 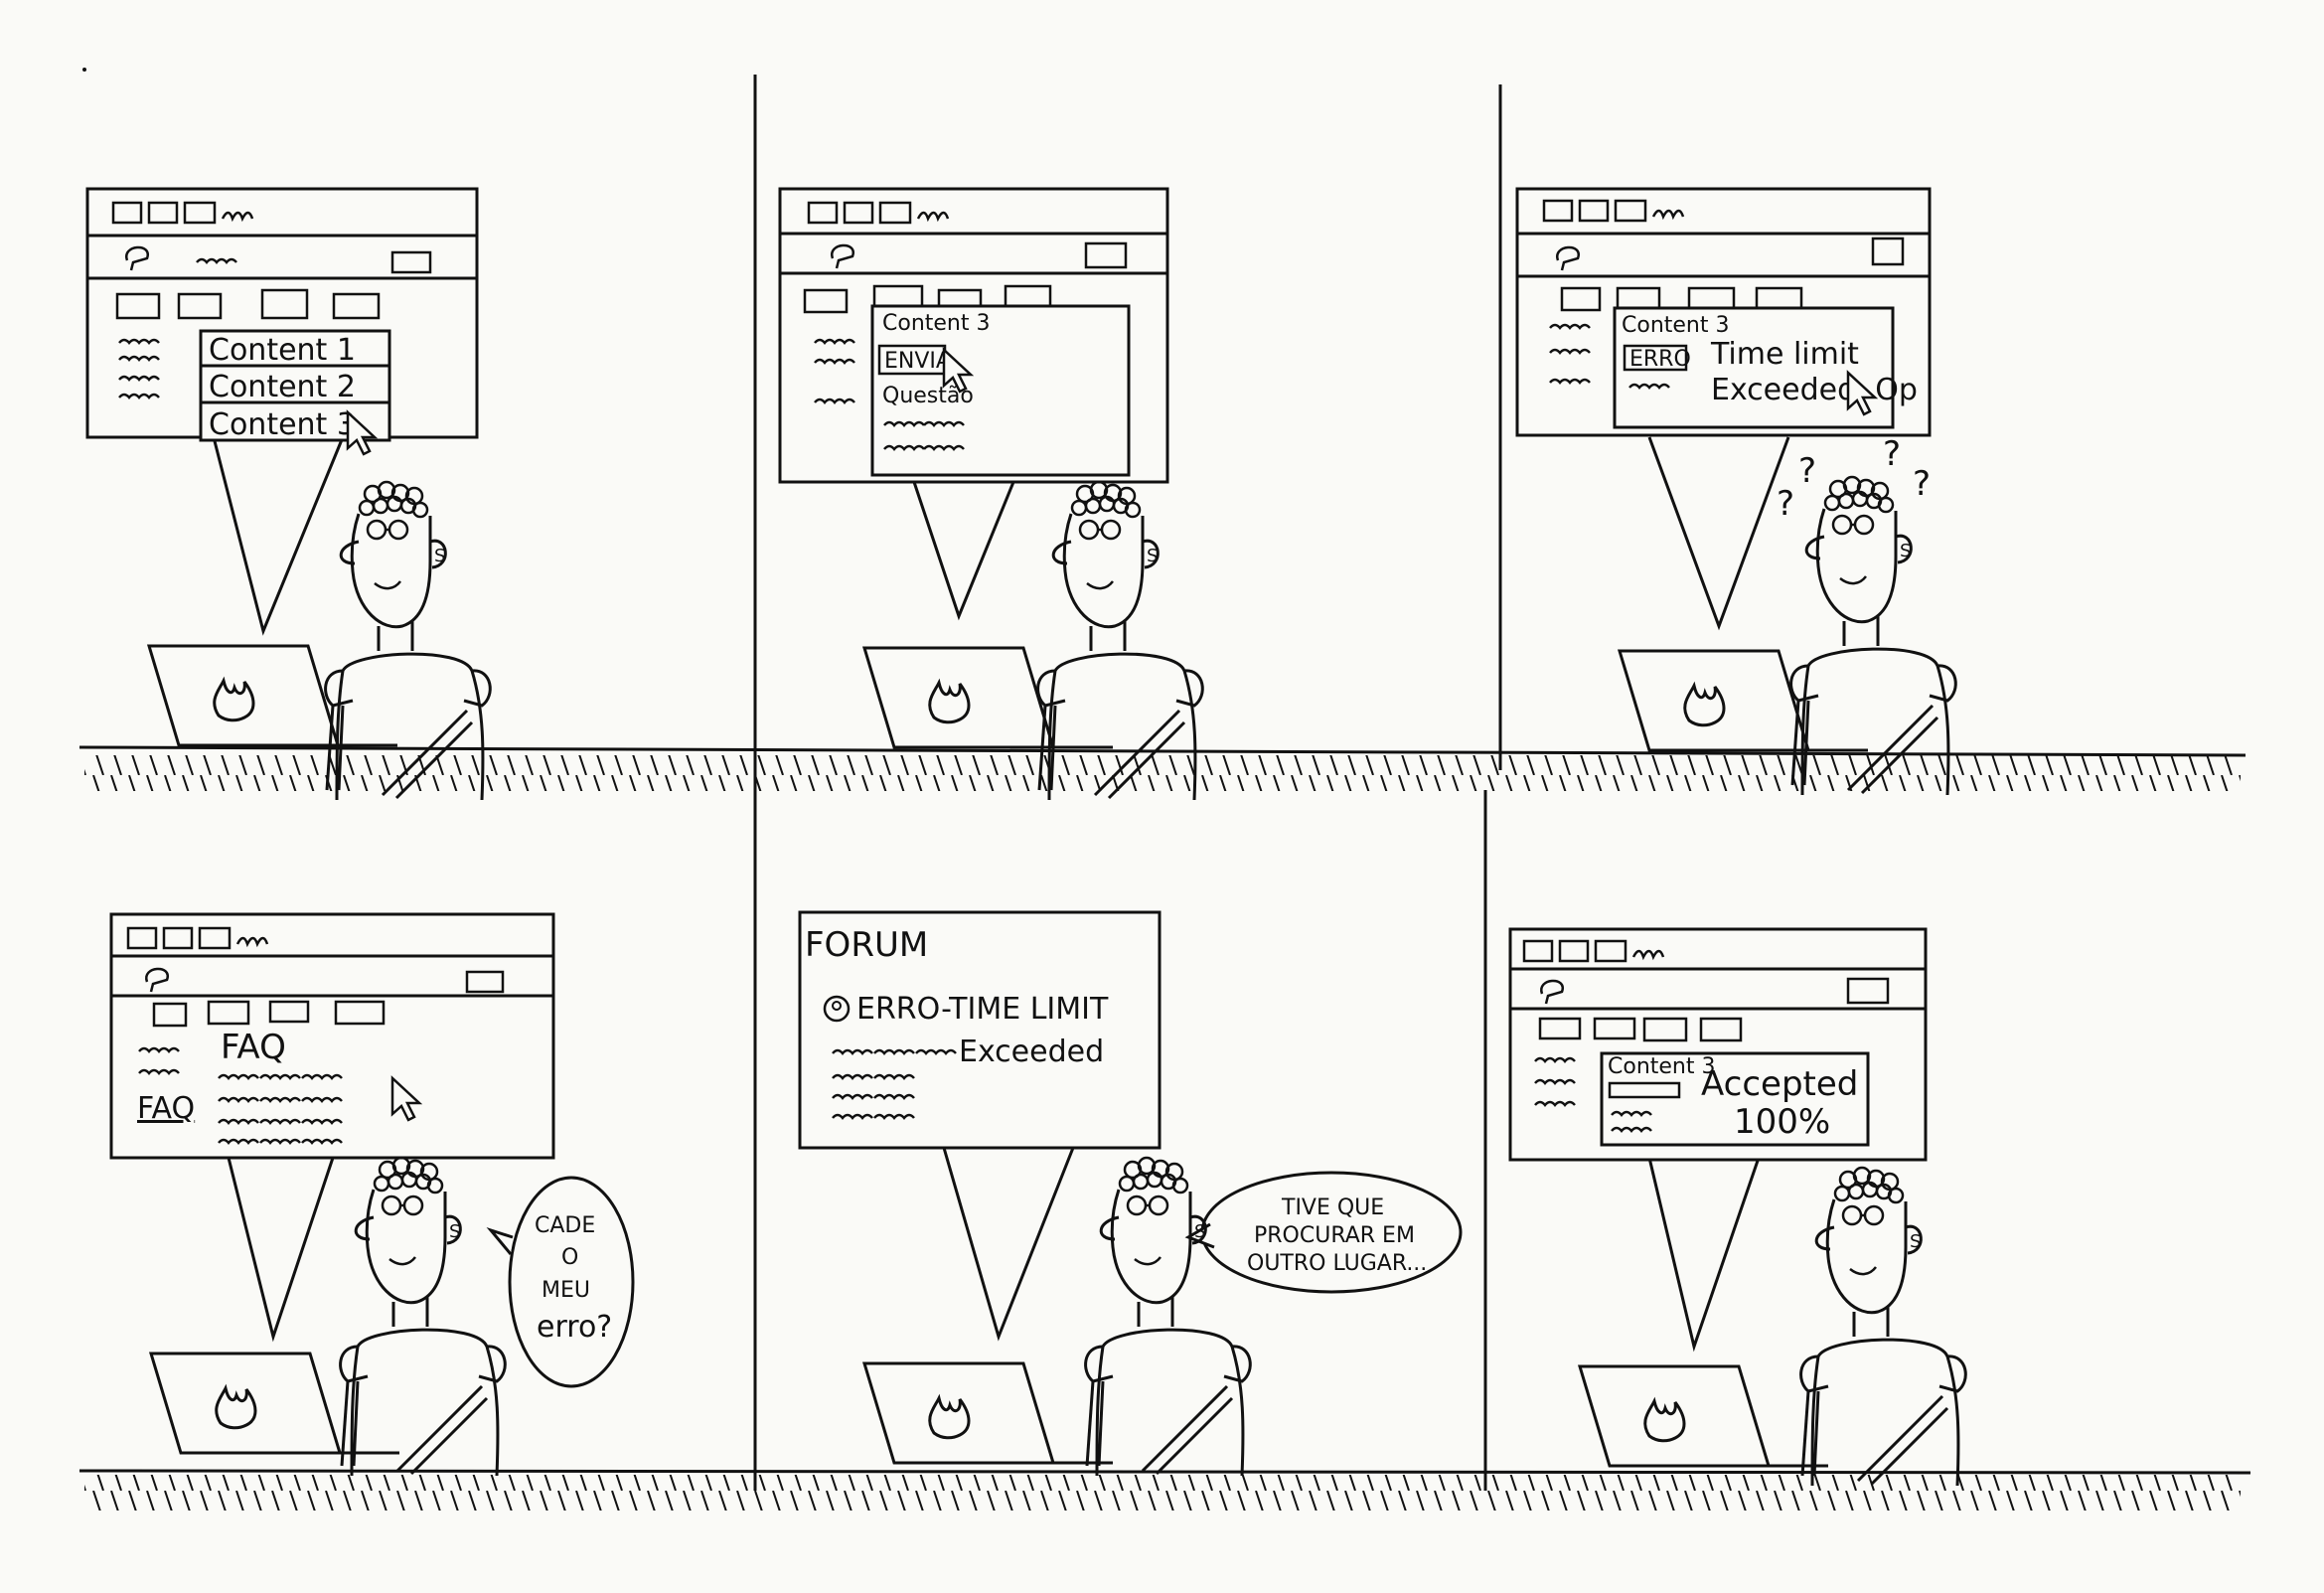 What do you see at coordinates (1332, 1207) in the screenshot?
I see `speech-line-1: TIVE QUE` at bounding box center [1332, 1207].